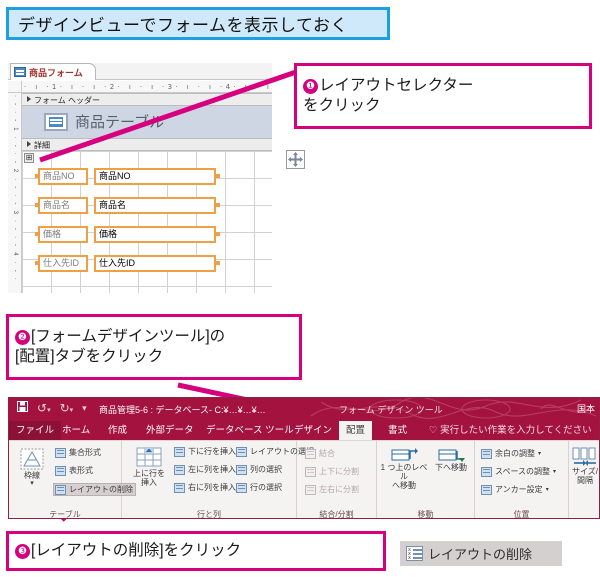 The height and width of the screenshot is (577, 600). What do you see at coordinates (154, 347) in the screenshot?
I see `callout-2: ❷ [フォームデザインツール]の [配置]タブをクリック` at bounding box center [154, 347].